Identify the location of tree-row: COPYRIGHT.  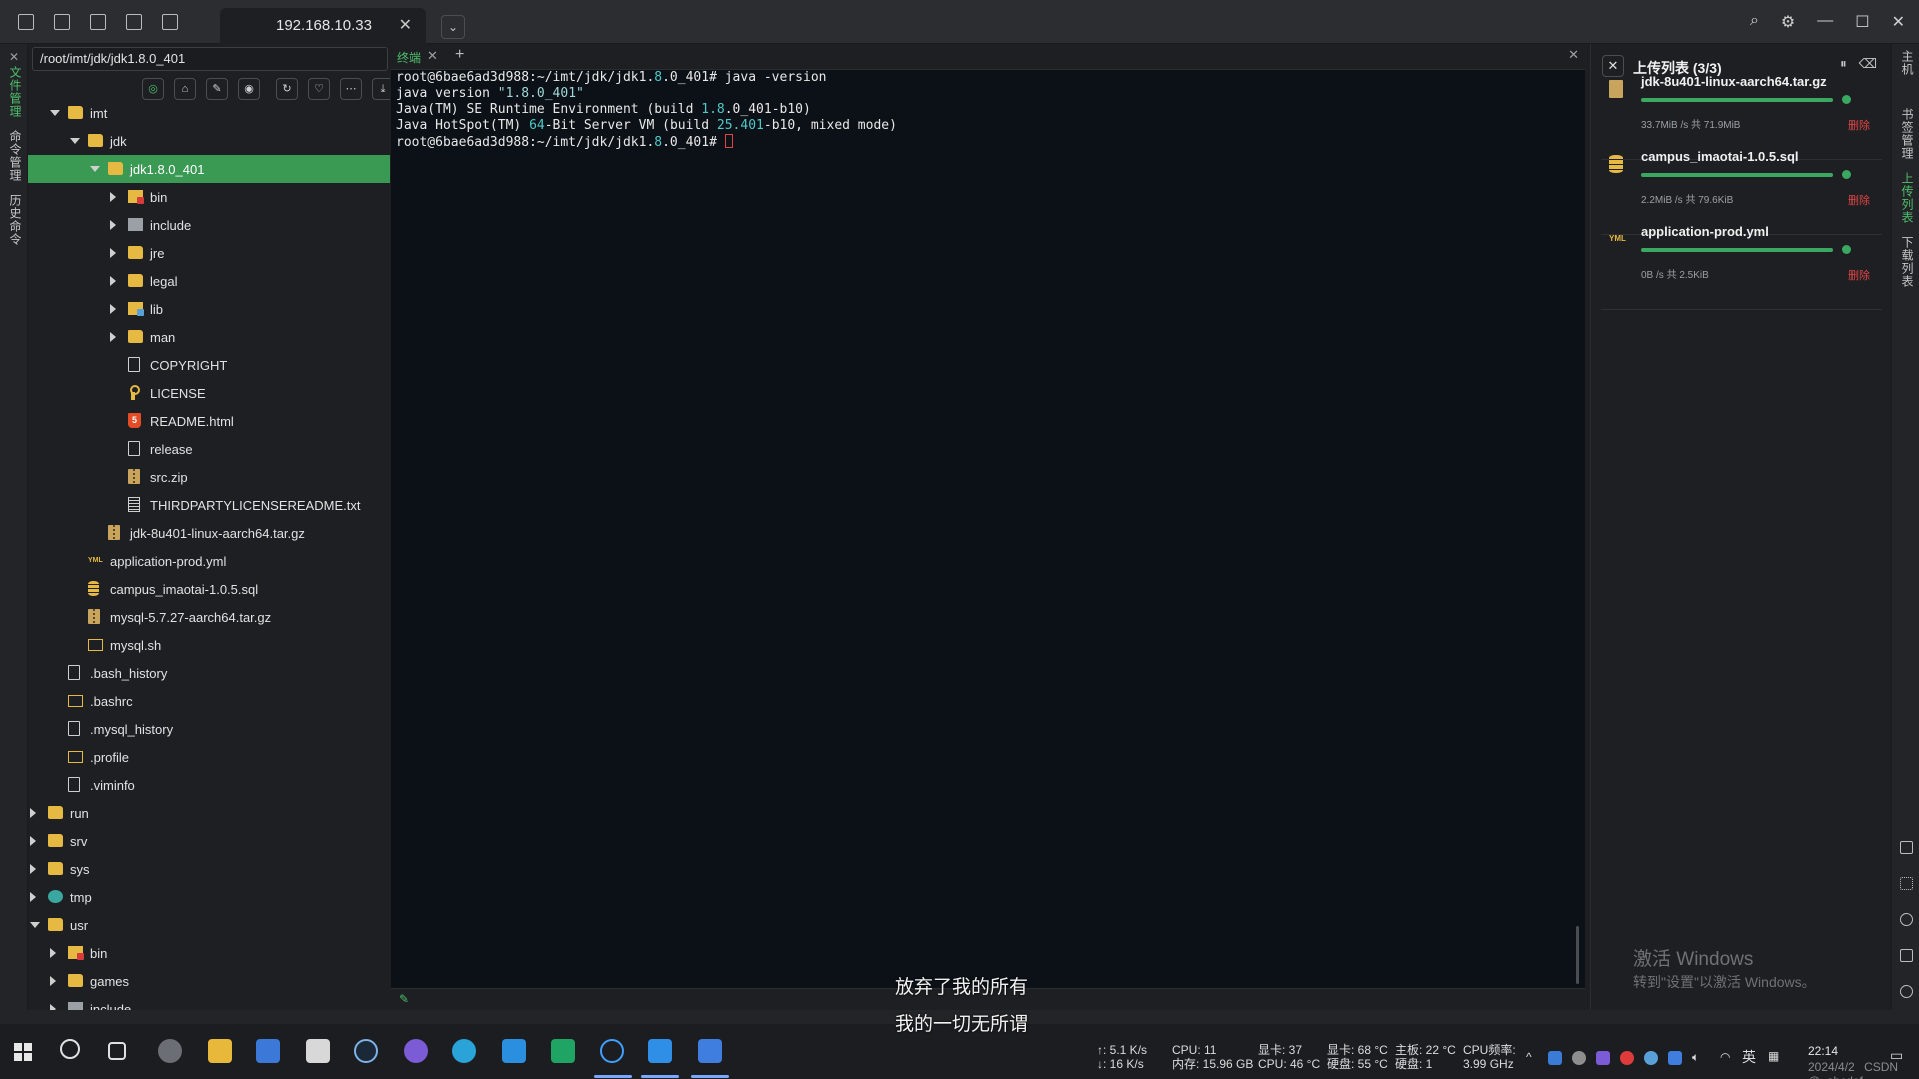
(209, 365).